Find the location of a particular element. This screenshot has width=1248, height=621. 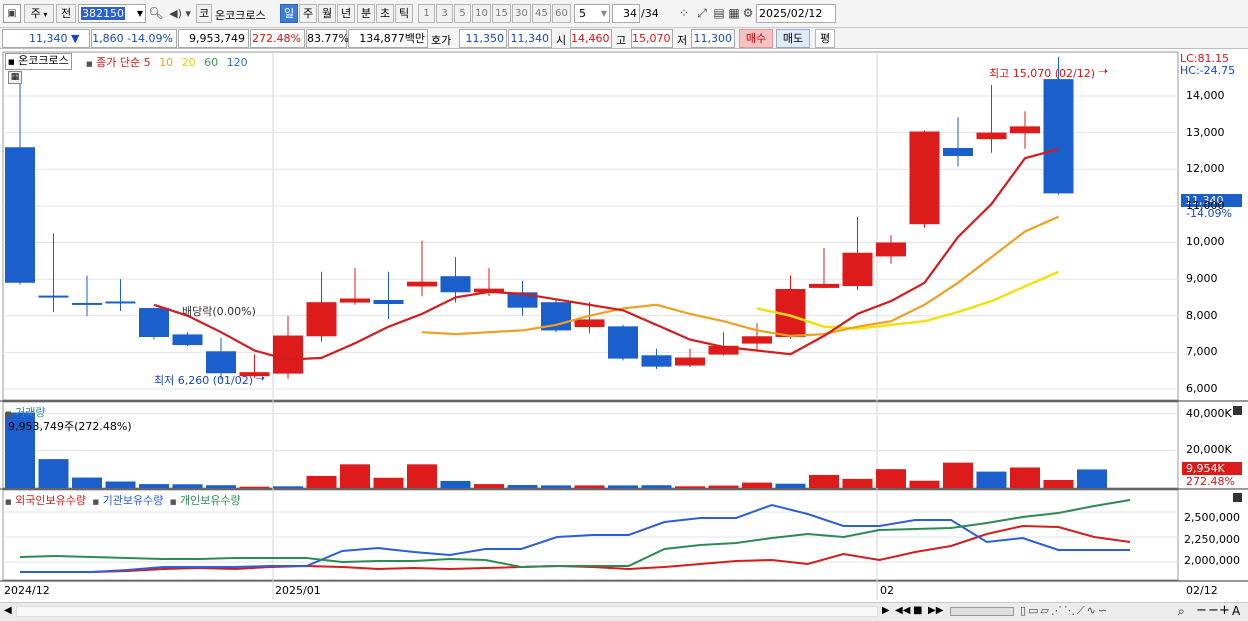

interval-count-select: 5 ▼ is located at coordinates (592, 13).